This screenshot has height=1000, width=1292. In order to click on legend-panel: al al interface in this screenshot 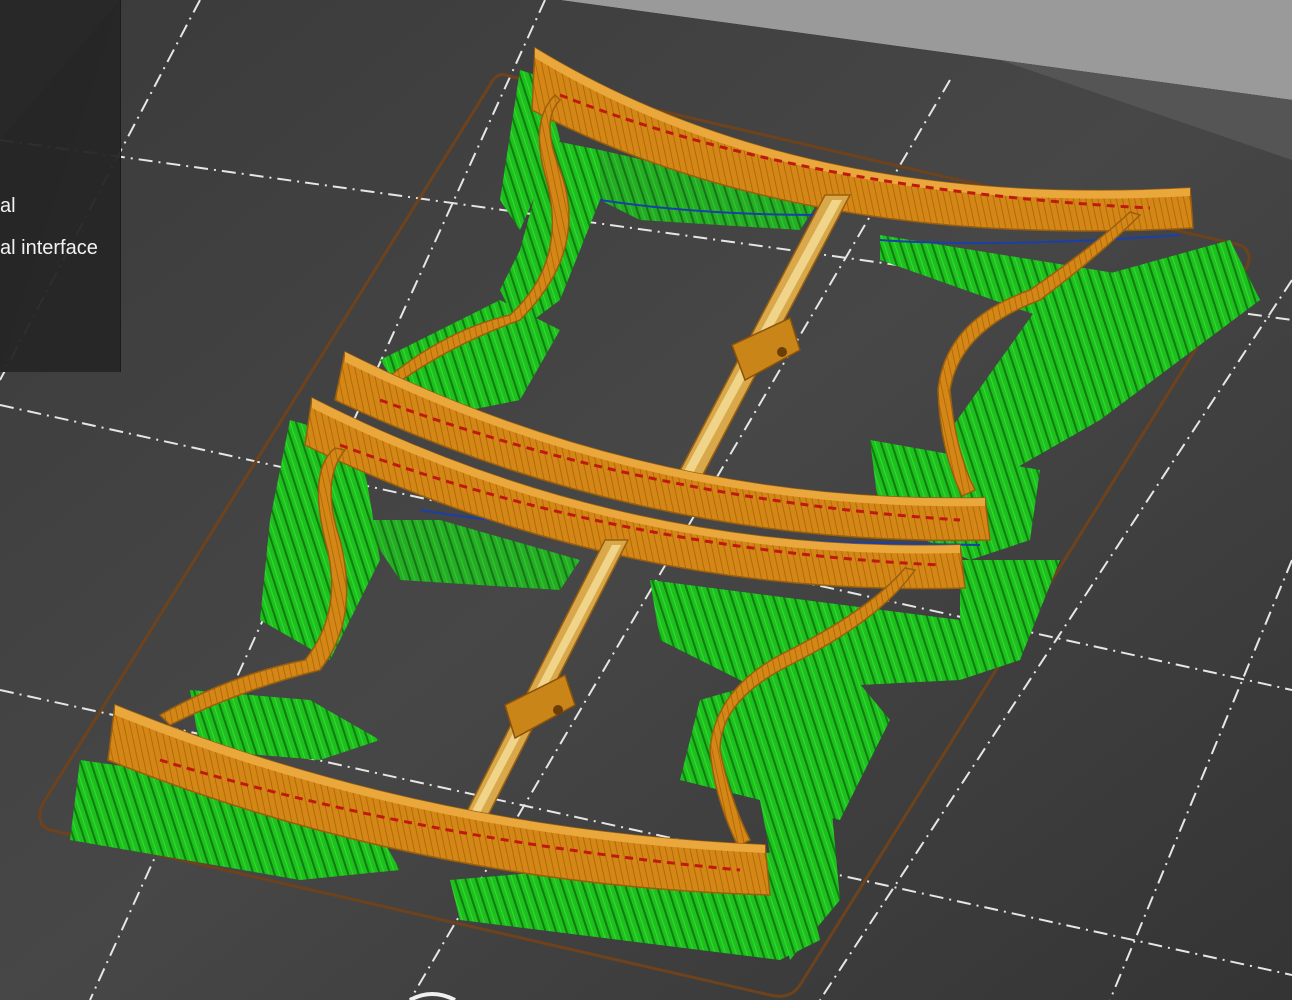, I will do `click(60, 186)`.